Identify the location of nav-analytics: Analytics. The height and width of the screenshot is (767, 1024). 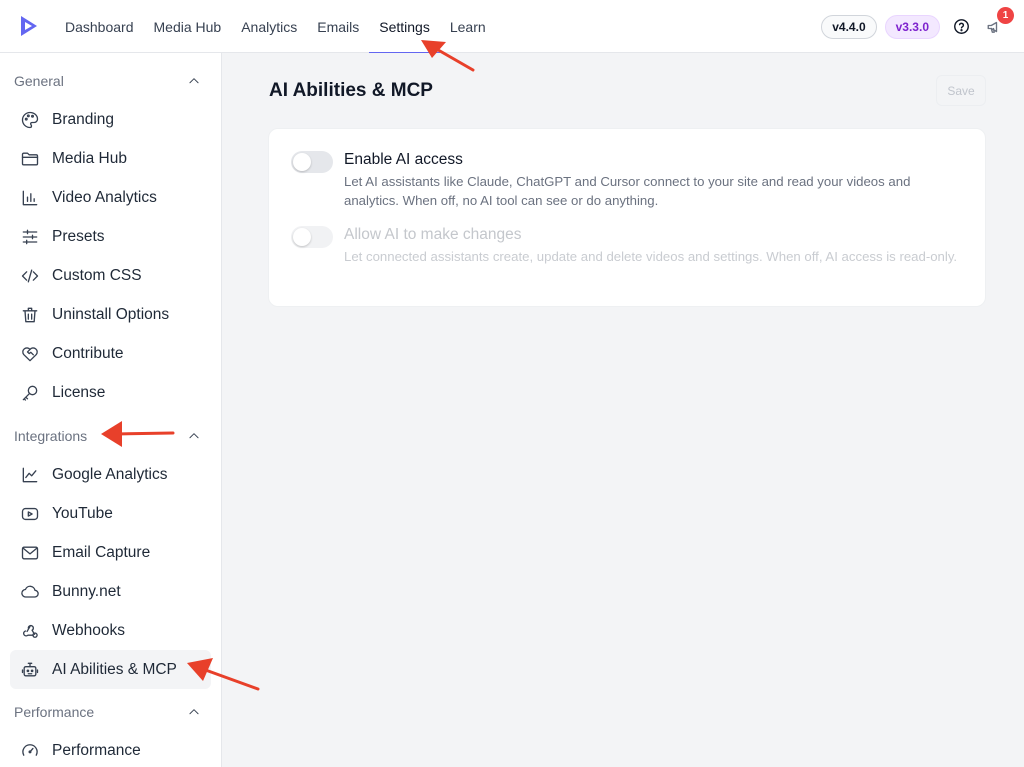
(269, 26).